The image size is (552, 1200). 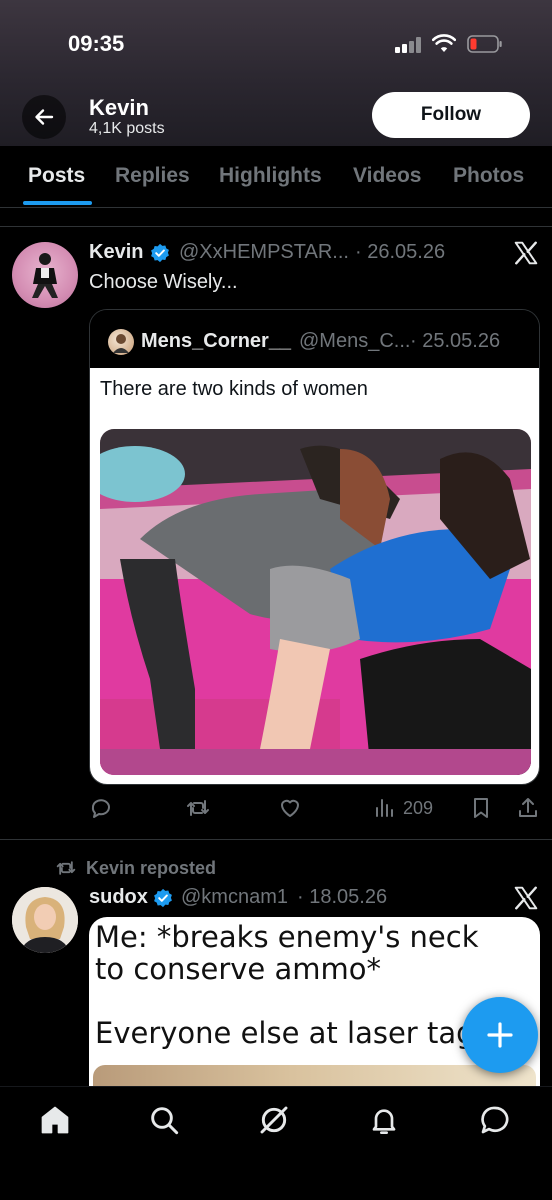 I want to click on post-author-handle: @kmcnam1, so click(x=234, y=897).